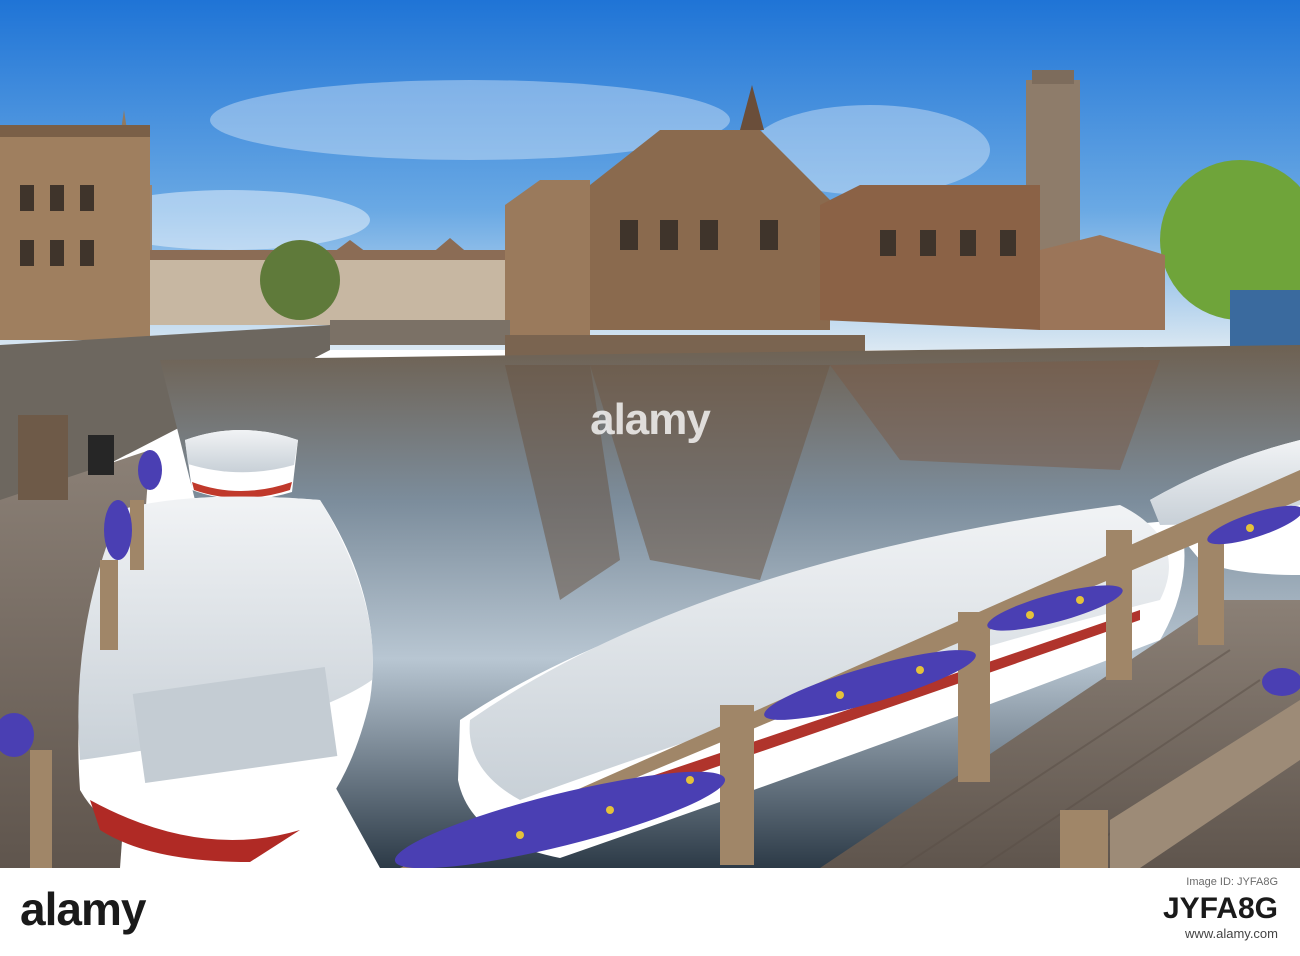  Describe the element at coordinates (300, 280) in the screenshot. I see `tree` at that location.